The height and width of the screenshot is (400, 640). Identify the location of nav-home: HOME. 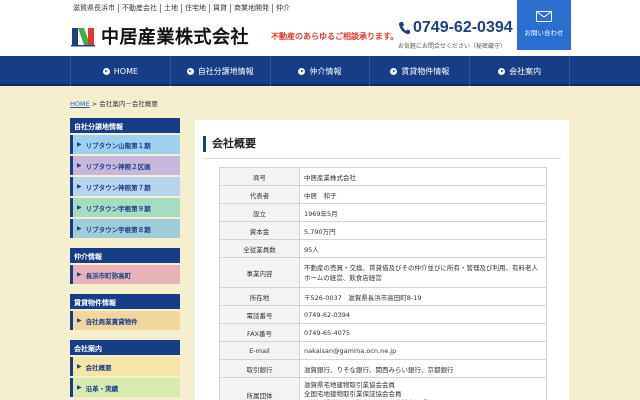
(120, 71).